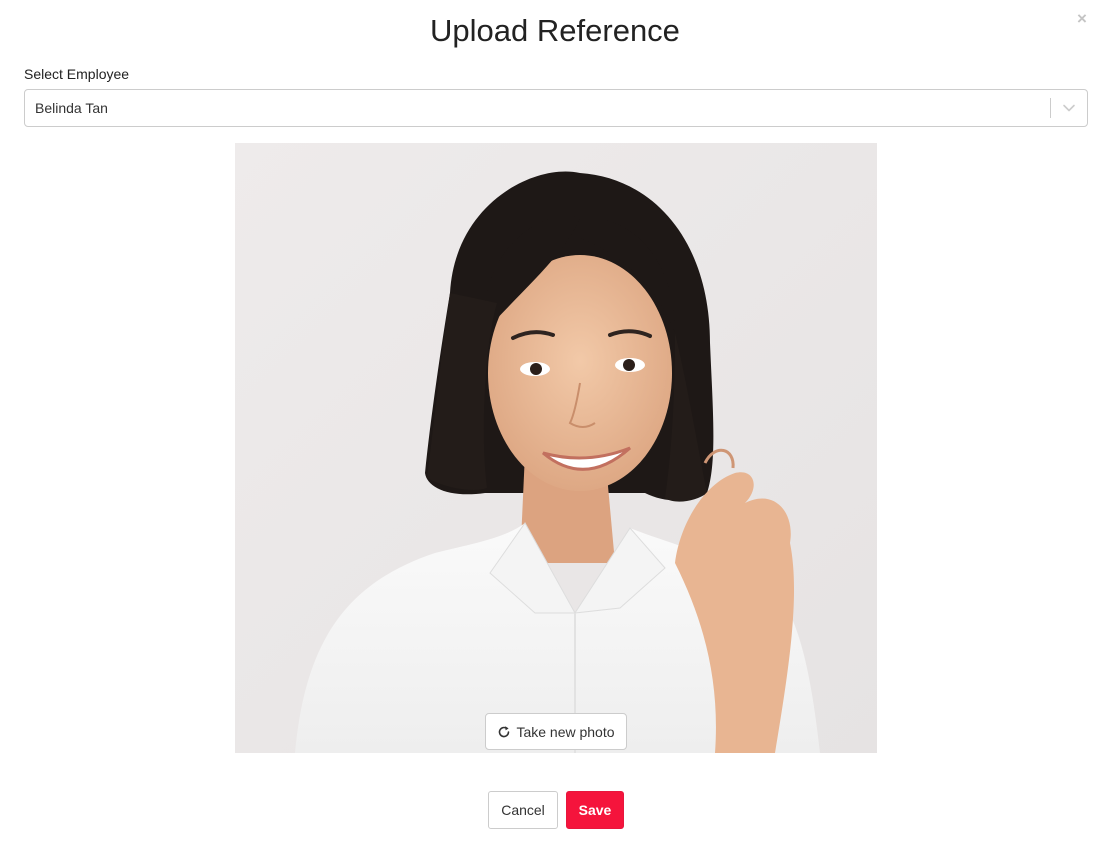  I want to click on take-new-photo-label: Take new photo, so click(565, 731).